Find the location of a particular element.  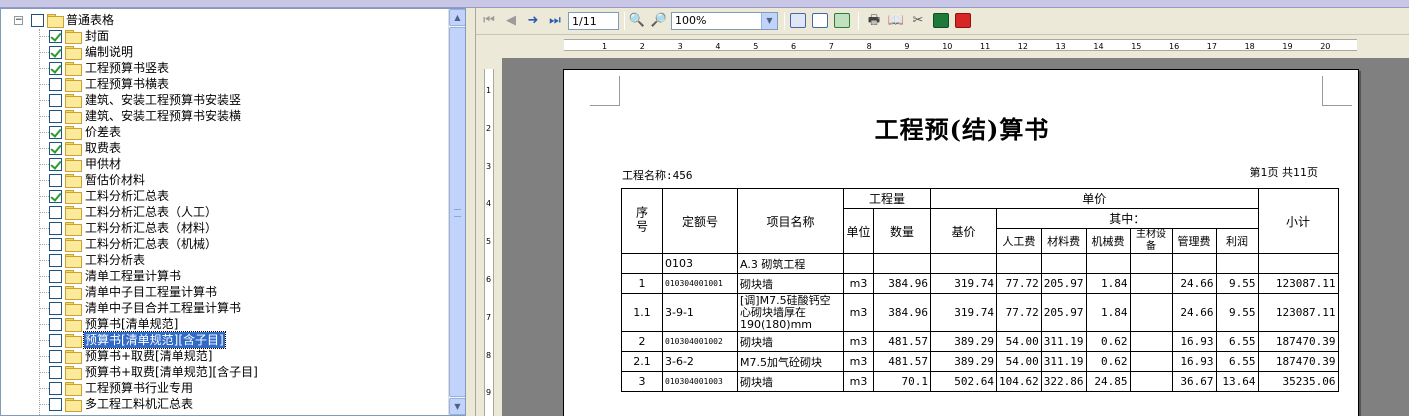

cell-code: 010304001003 is located at coordinates (700, 381).